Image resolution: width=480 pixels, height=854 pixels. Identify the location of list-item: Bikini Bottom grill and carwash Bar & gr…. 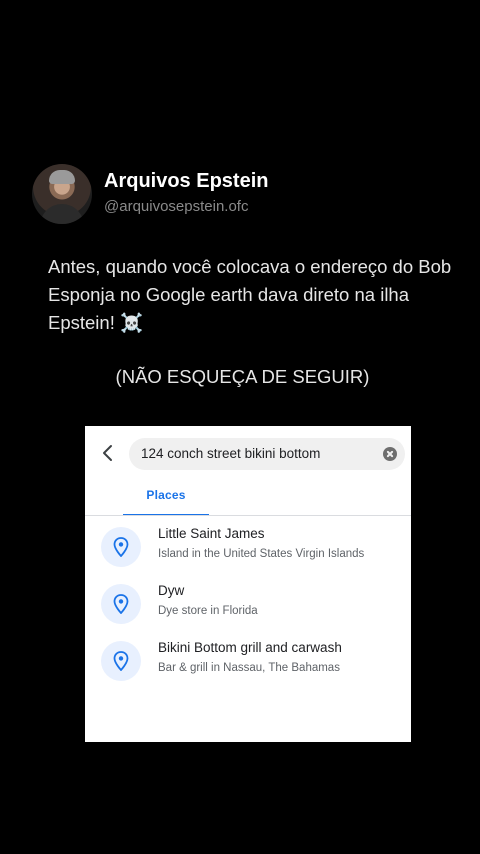
(248, 665).